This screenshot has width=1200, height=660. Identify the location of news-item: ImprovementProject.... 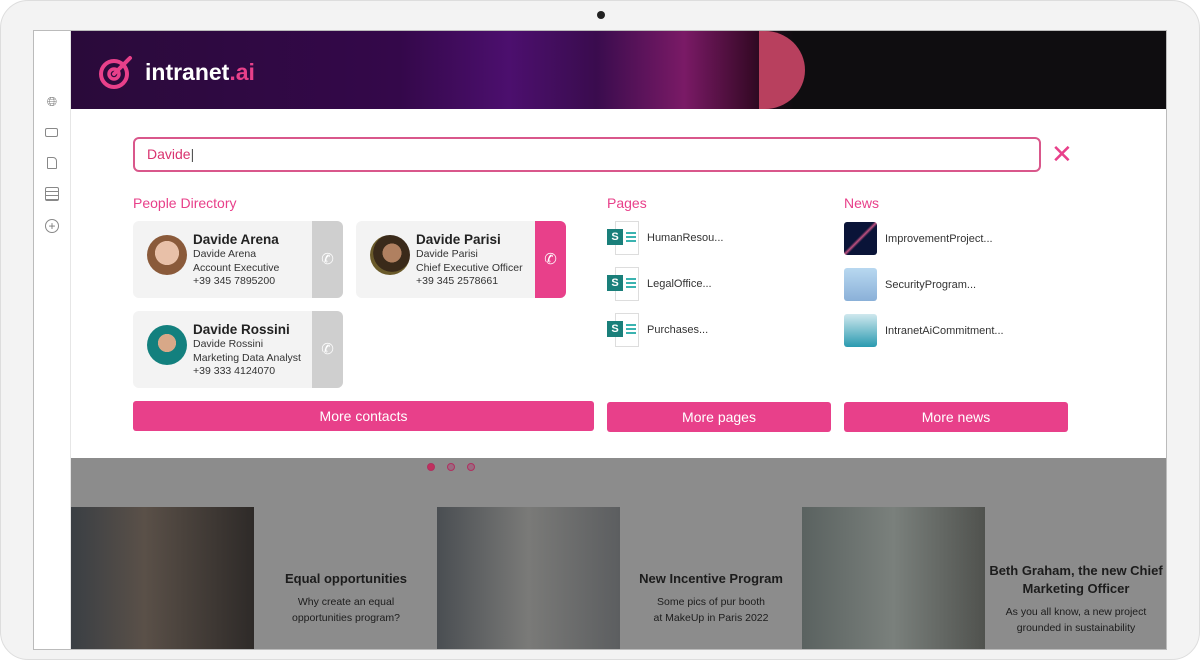
(918, 238).